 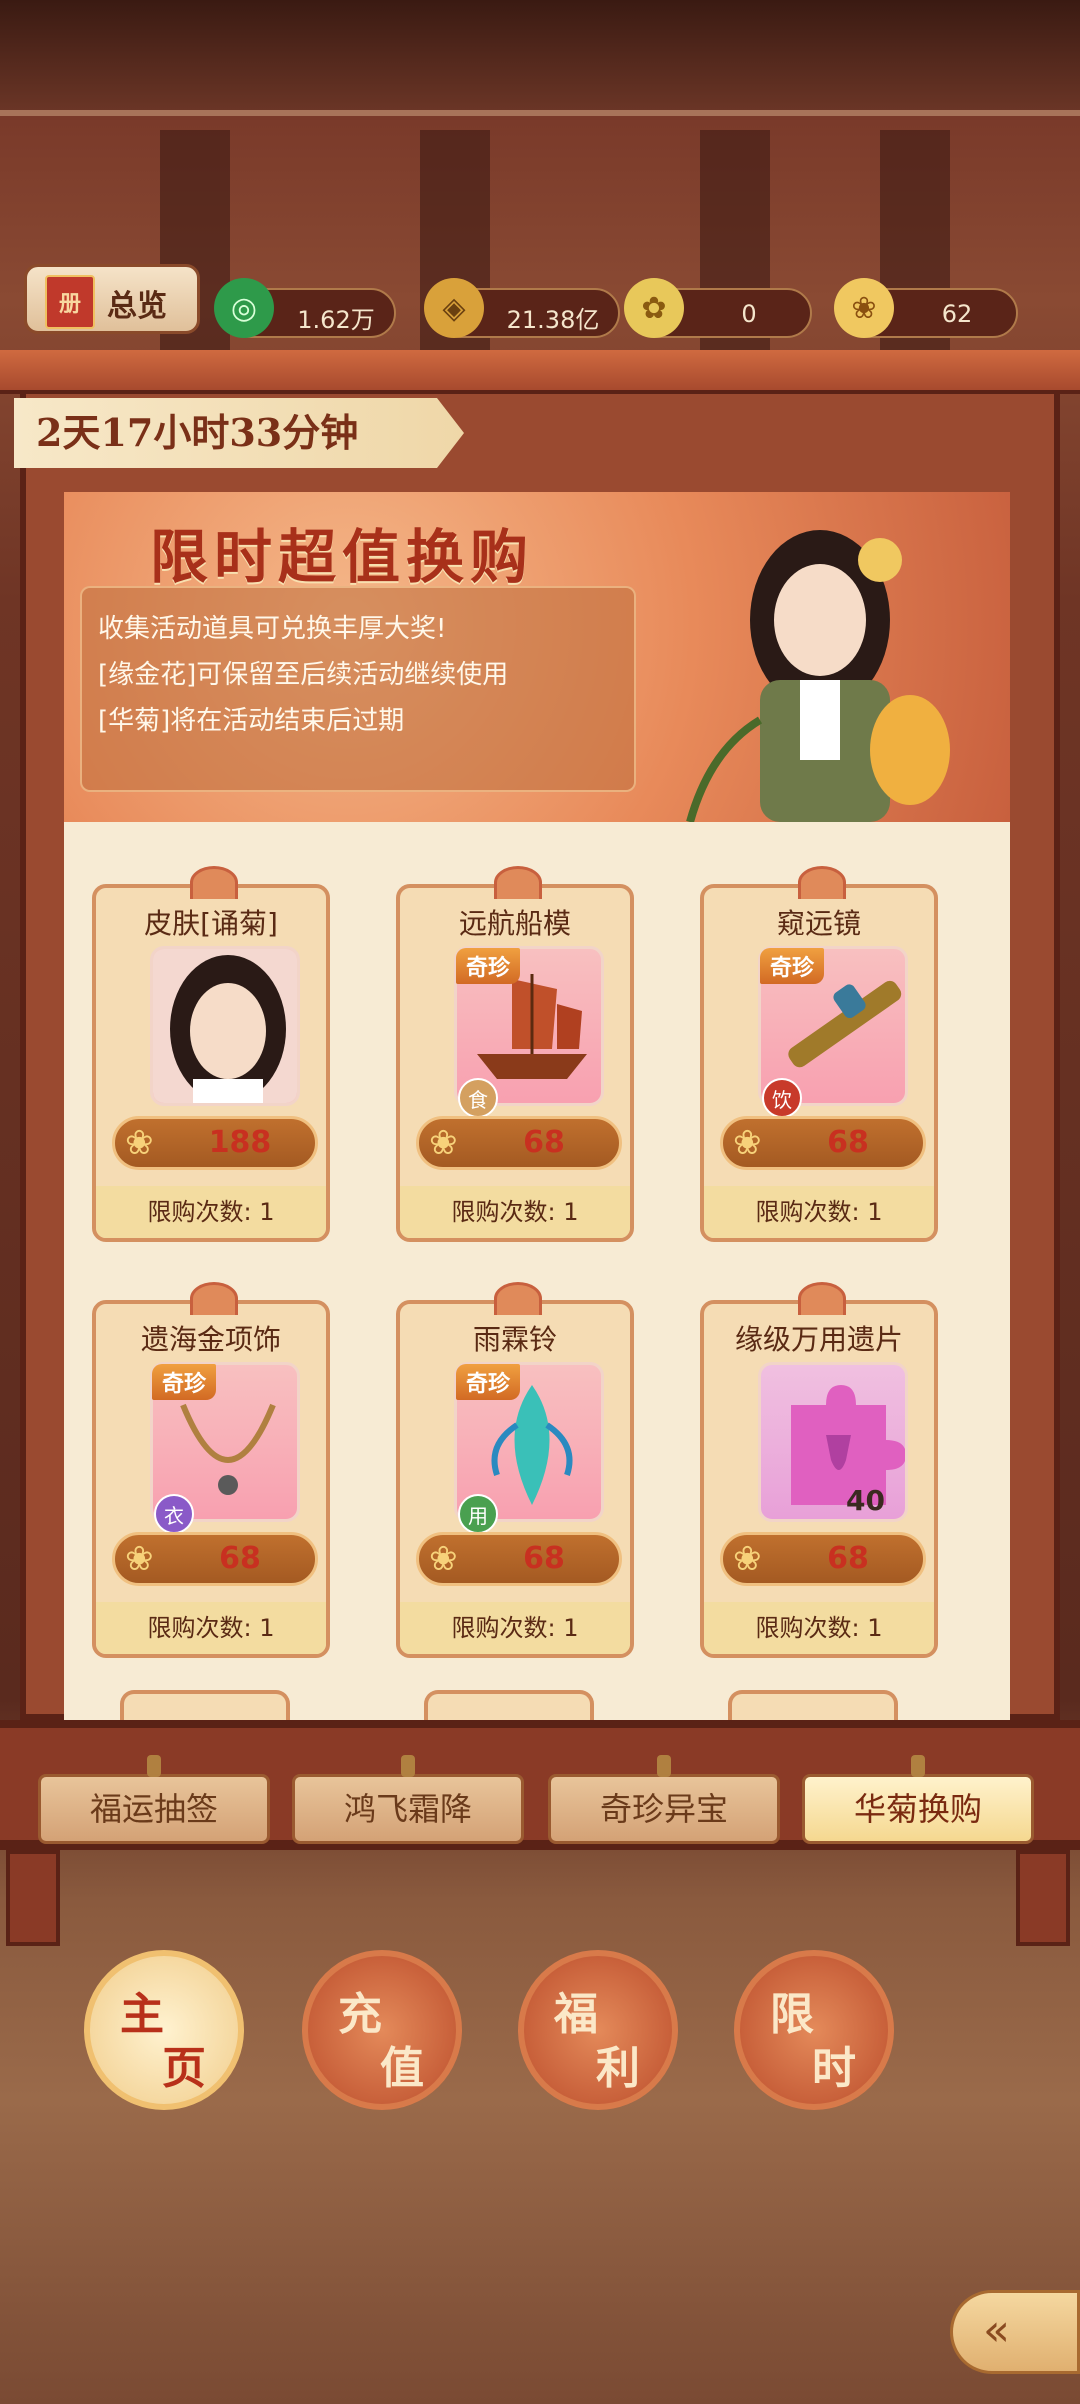 I want to click on gold-coin-icon: ◈, so click(x=454, y=308).